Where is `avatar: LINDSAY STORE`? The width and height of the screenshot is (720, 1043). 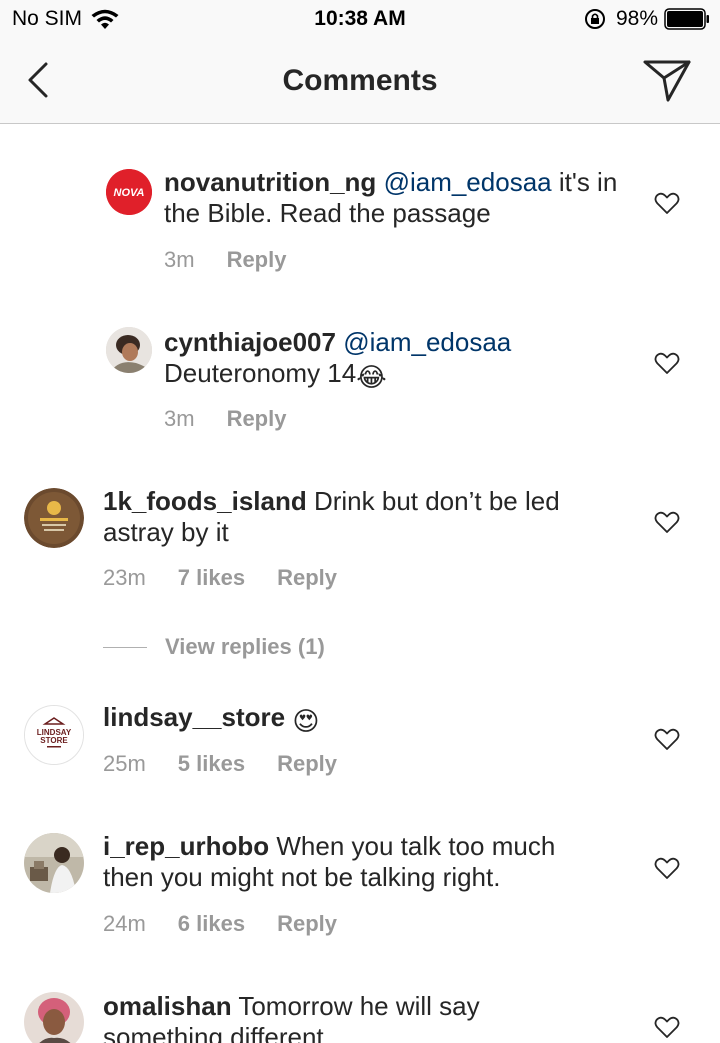 avatar: LINDSAY STORE is located at coordinates (54, 735).